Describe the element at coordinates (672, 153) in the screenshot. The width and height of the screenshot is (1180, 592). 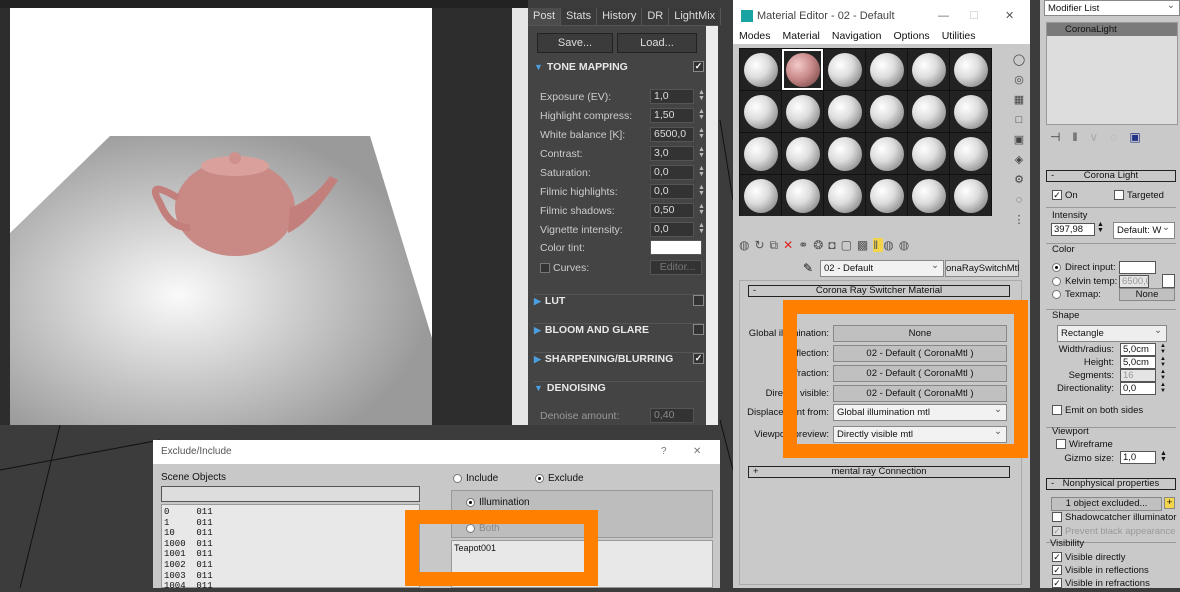
I see `param-input: 3,0` at that location.